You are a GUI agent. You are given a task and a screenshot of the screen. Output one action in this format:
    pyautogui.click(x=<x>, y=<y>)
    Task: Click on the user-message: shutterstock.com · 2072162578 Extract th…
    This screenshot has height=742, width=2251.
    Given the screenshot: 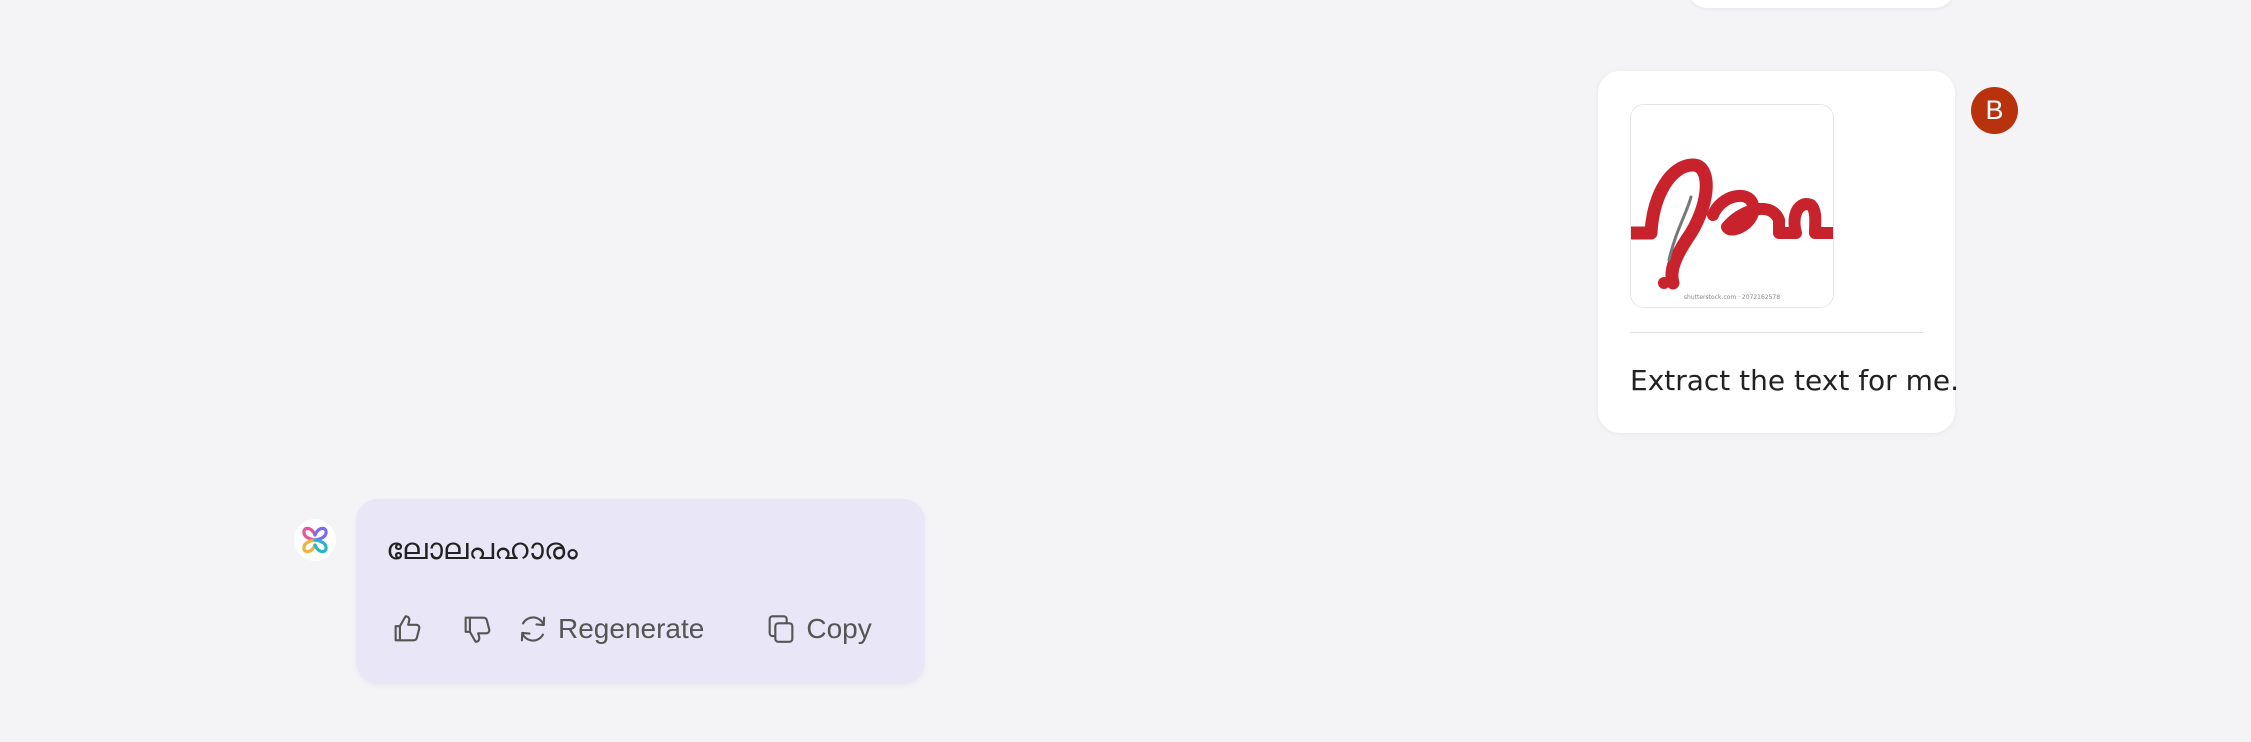 What is the action you would take?
    pyautogui.click(x=1778, y=252)
    